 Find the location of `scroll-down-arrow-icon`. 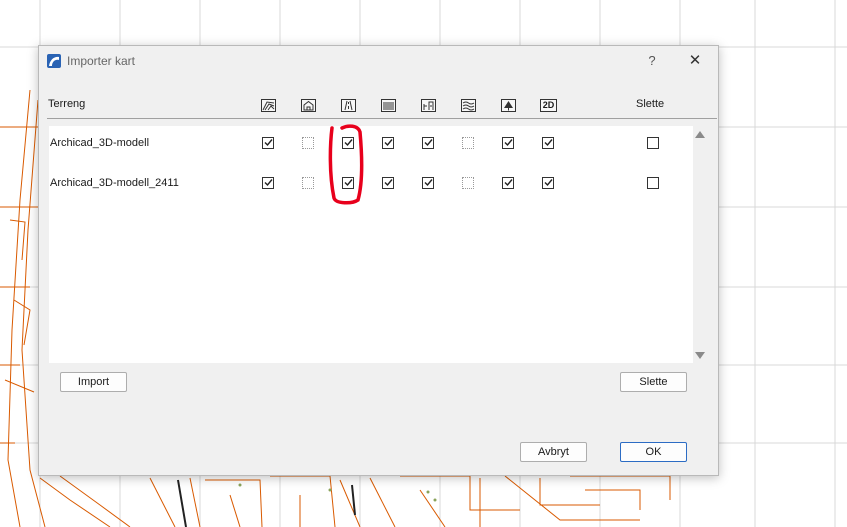

scroll-down-arrow-icon is located at coordinates (700, 355).